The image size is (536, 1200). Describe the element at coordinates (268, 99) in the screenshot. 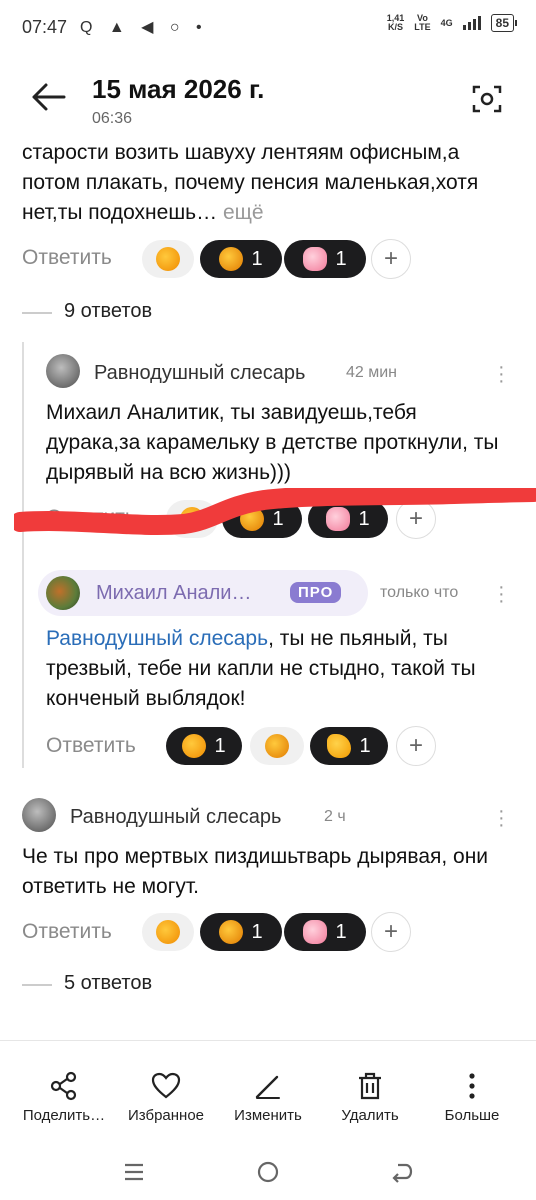

I see `app-header: 15 мая 2026 г. 06:36` at that location.